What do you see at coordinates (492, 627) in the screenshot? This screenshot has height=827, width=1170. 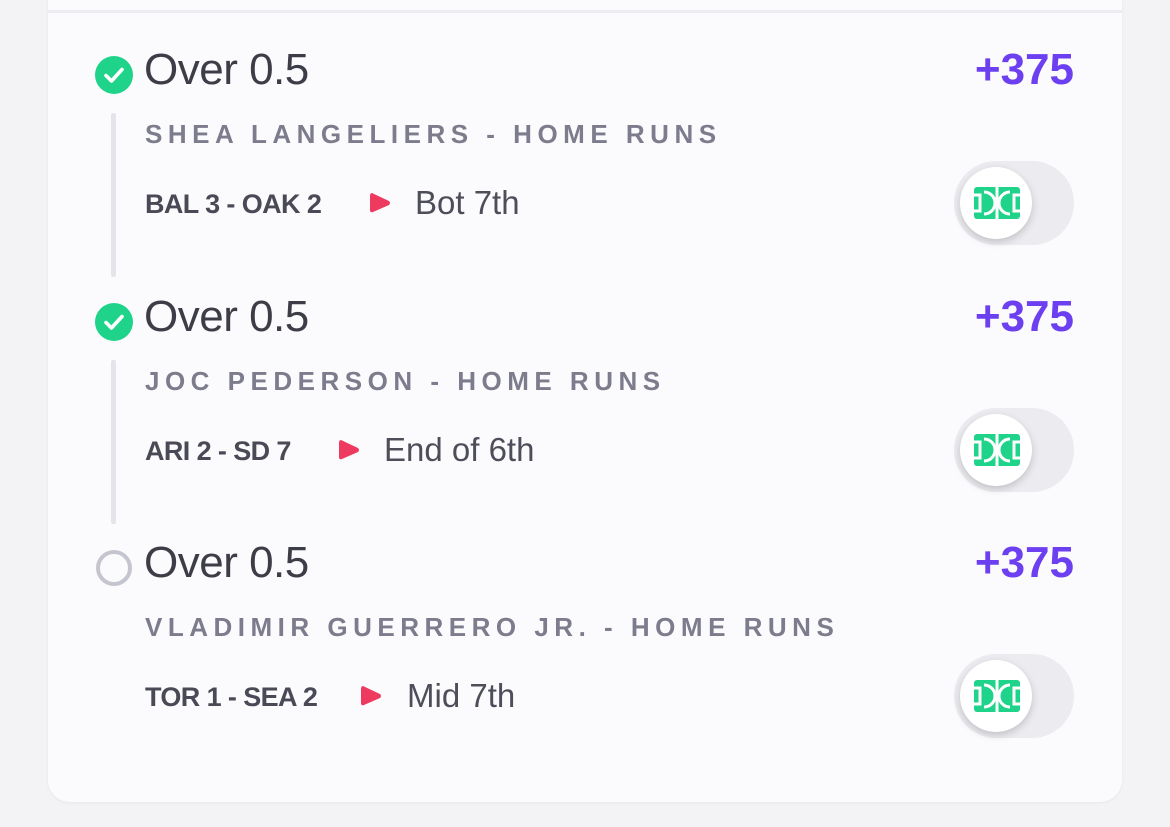 I see `market-label: VLADIMIR GUERRERO JR. - HOME RUNS` at bounding box center [492, 627].